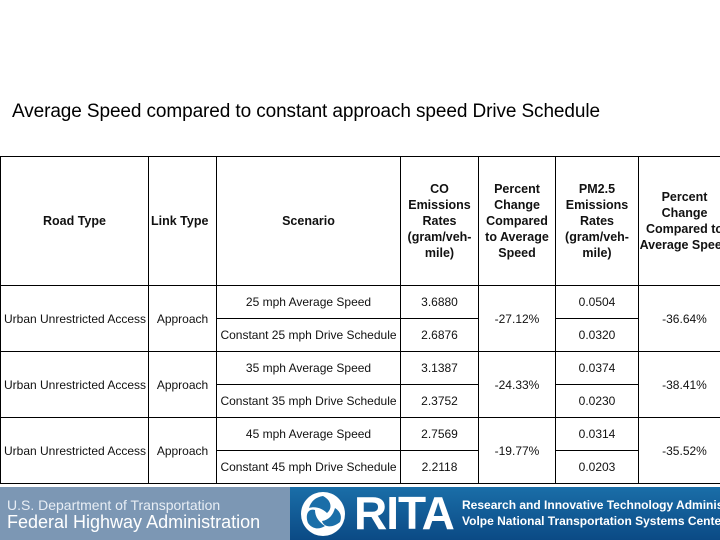 The height and width of the screenshot is (540, 720). I want to click on pm-change-cell: -38.41%, so click(679, 384).